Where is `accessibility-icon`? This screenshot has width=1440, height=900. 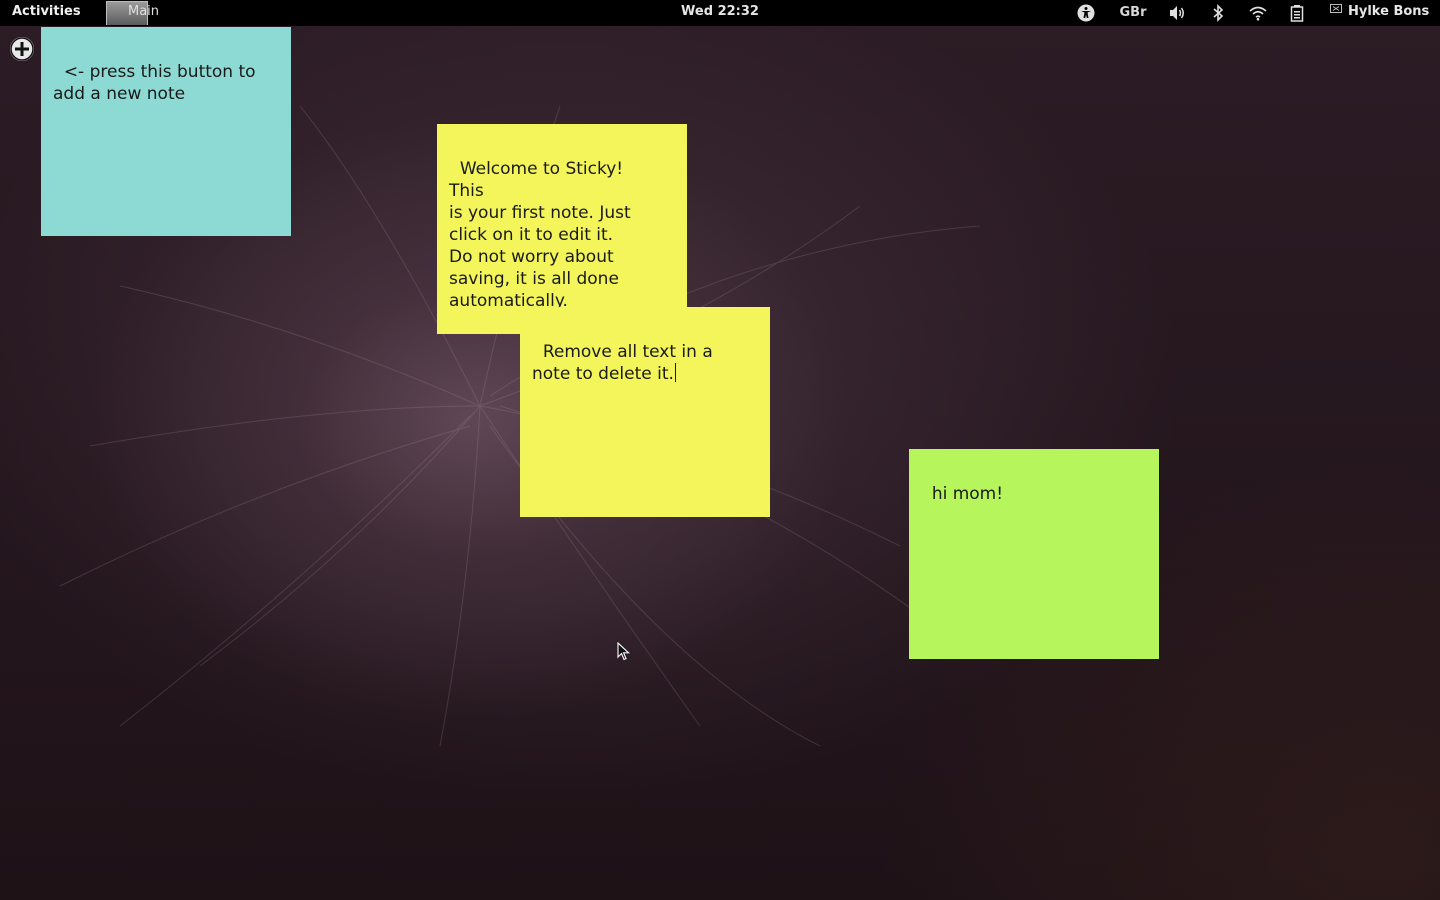
accessibility-icon is located at coordinates (1086, 13).